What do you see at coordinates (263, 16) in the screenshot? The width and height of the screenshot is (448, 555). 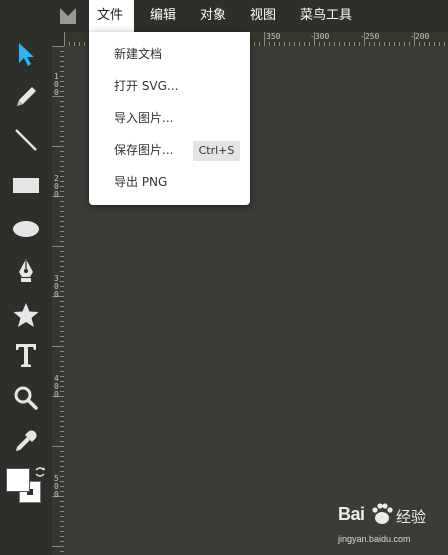 I see `menu-view: 视图` at bounding box center [263, 16].